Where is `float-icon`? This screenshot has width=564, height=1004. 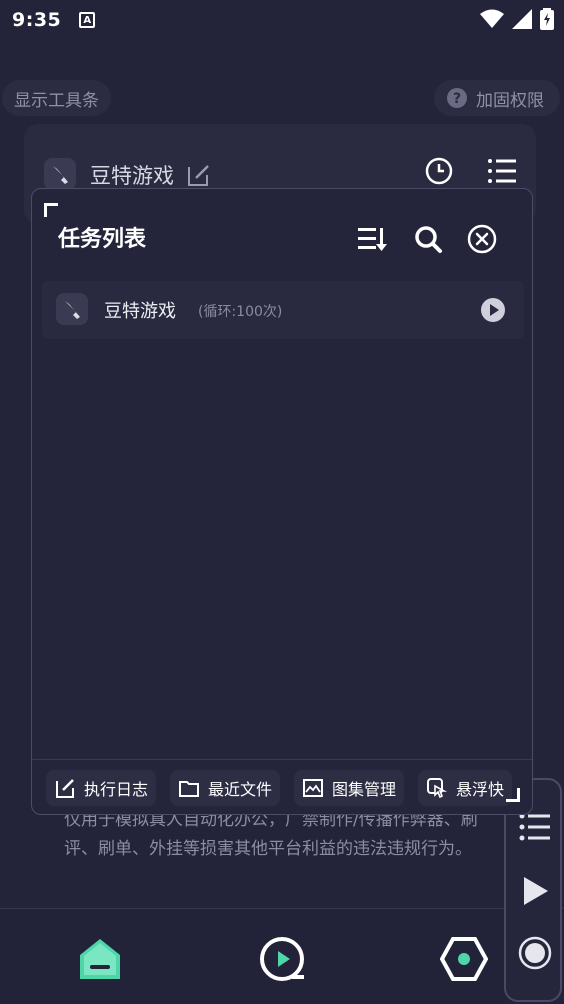
float-icon is located at coordinates (437, 788).